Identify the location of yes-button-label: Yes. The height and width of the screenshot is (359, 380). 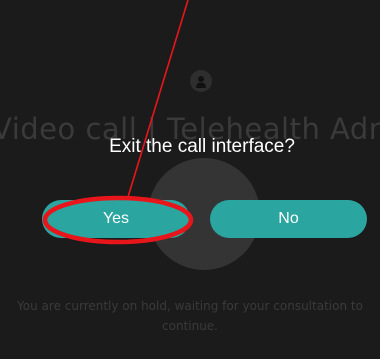
(116, 218).